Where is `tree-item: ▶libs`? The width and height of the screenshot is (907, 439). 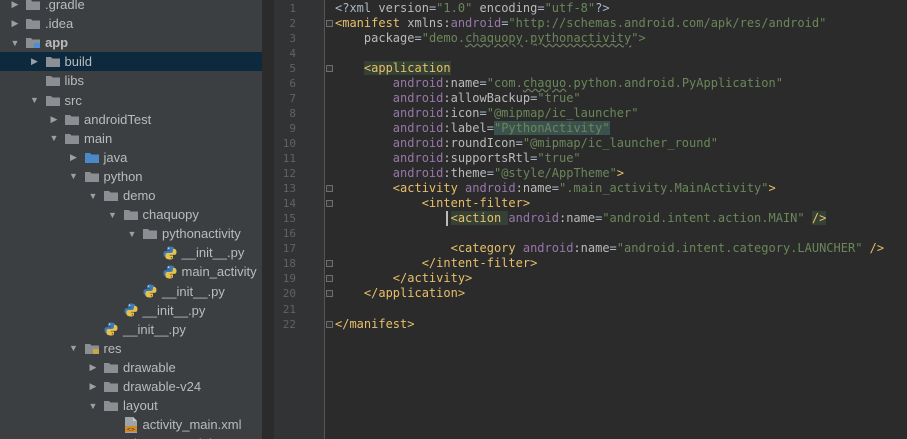 tree-item: ▶libs is located at coordinates (131, 80).